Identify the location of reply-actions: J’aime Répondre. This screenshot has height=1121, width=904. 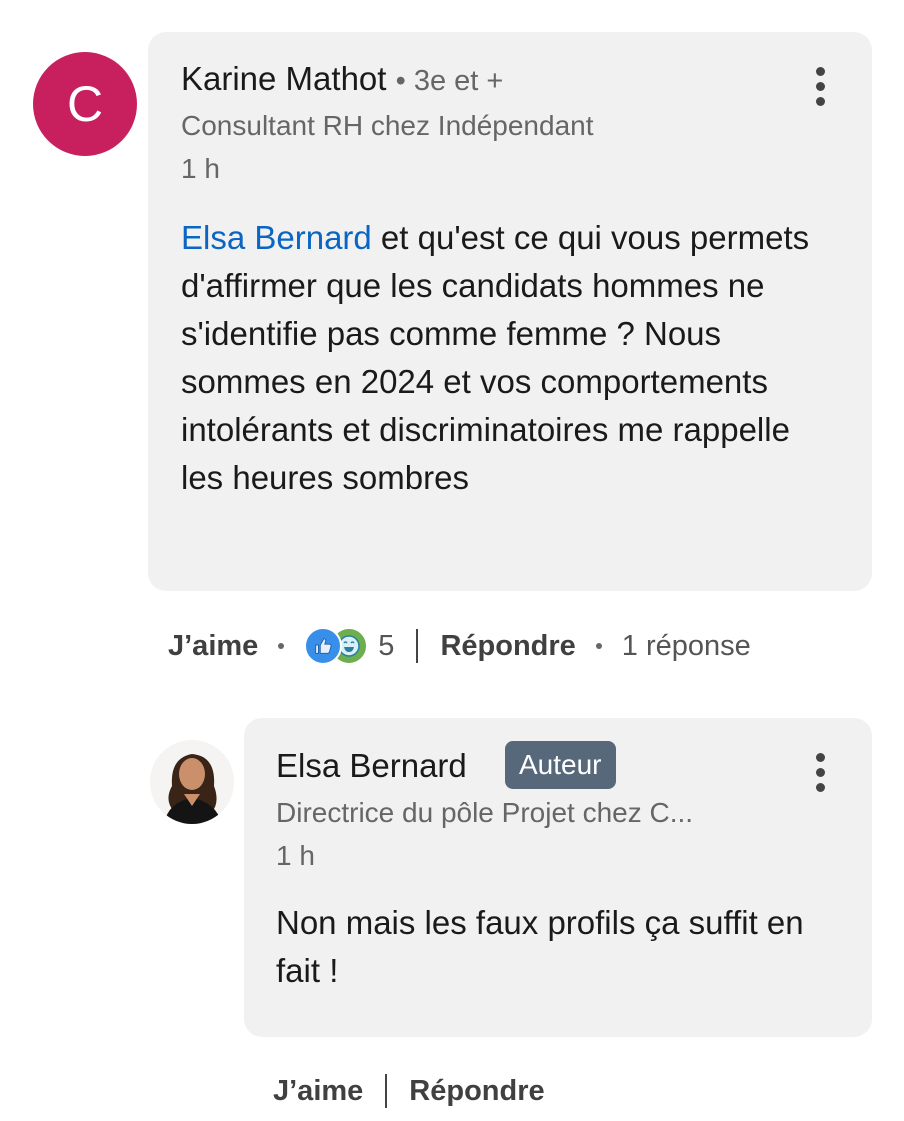
(409, 1091).